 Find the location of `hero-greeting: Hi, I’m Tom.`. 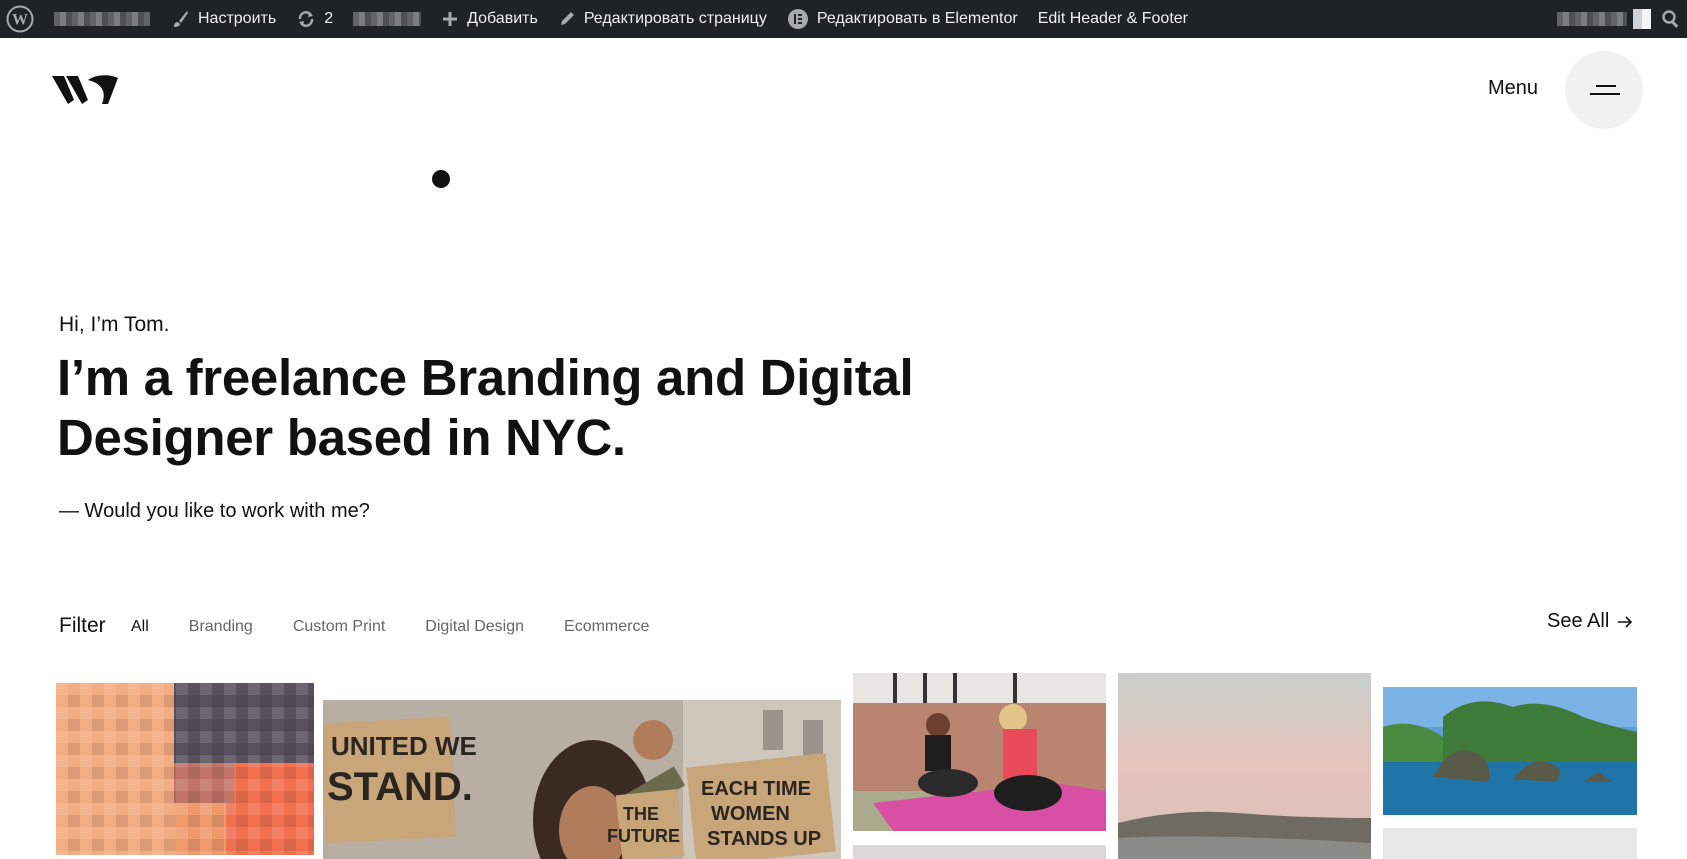

hero-greeting: Hi, I’m Tom. is located at coordinates (114, 324).